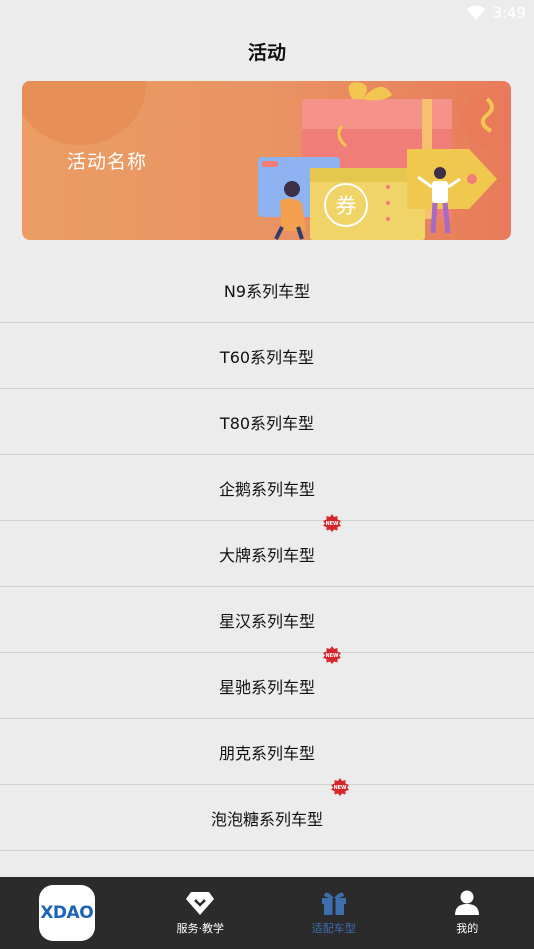 Image resolution: width=534 pixels, height=949 pixels. I want to click on series-row-label-wrap: 星汉系列车型, so click(267, 620).